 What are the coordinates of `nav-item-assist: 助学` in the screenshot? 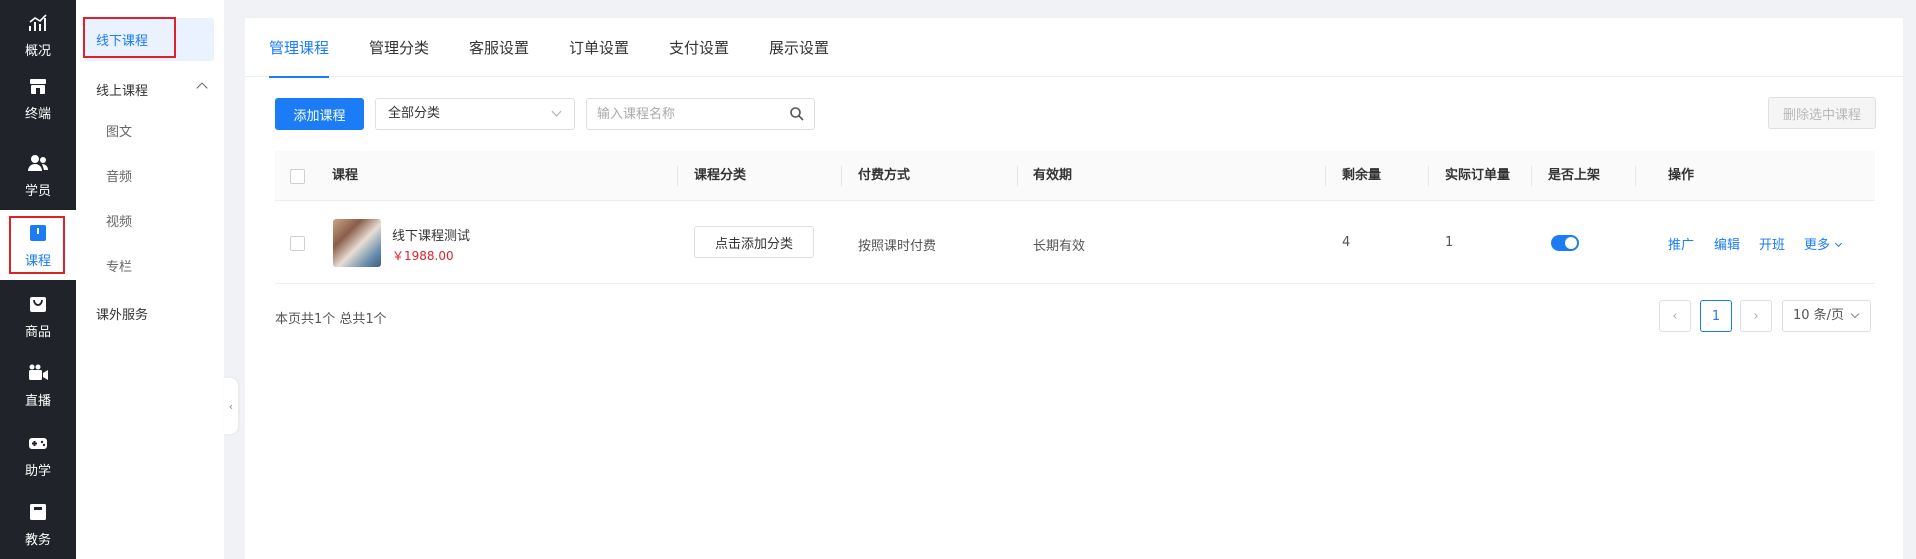 It's located at (38, 455).